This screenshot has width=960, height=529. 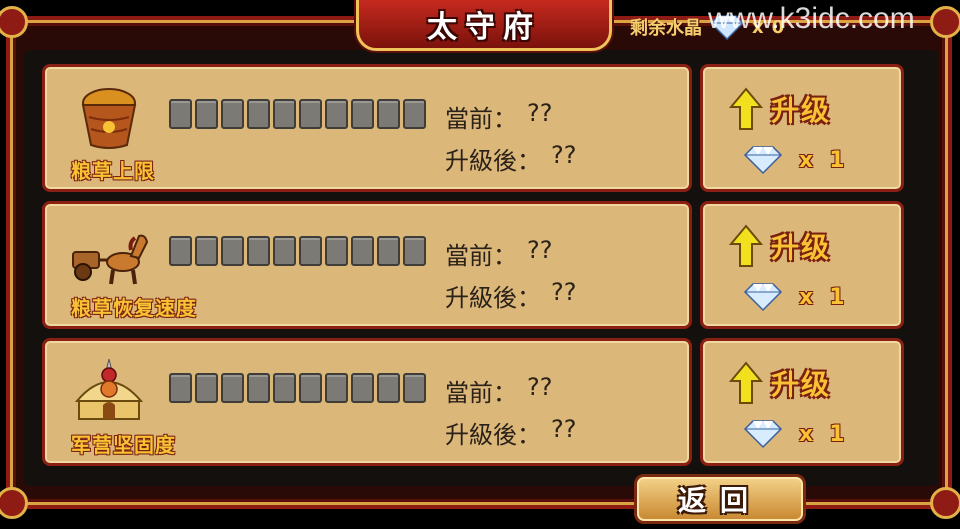 What do you see at coordinates (811, 18) in the screenshot?
I see `watermark: www.k3idc.com` at bounding box center [811, 18].